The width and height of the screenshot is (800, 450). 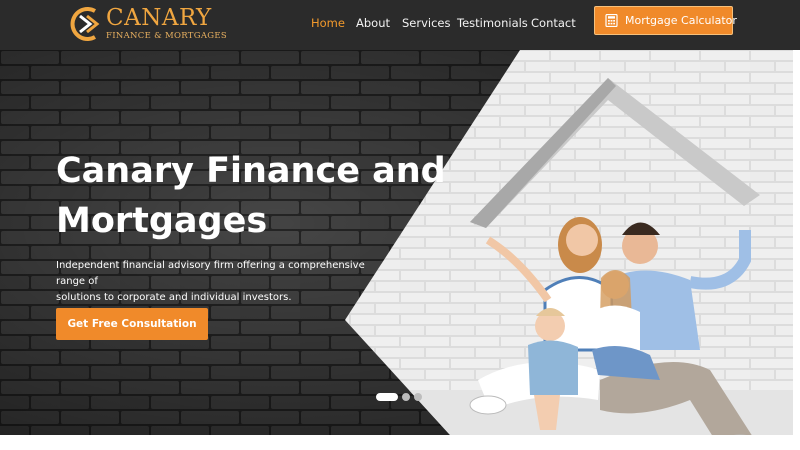 I want to click on nav-about: About, so click(x=373, y=23).